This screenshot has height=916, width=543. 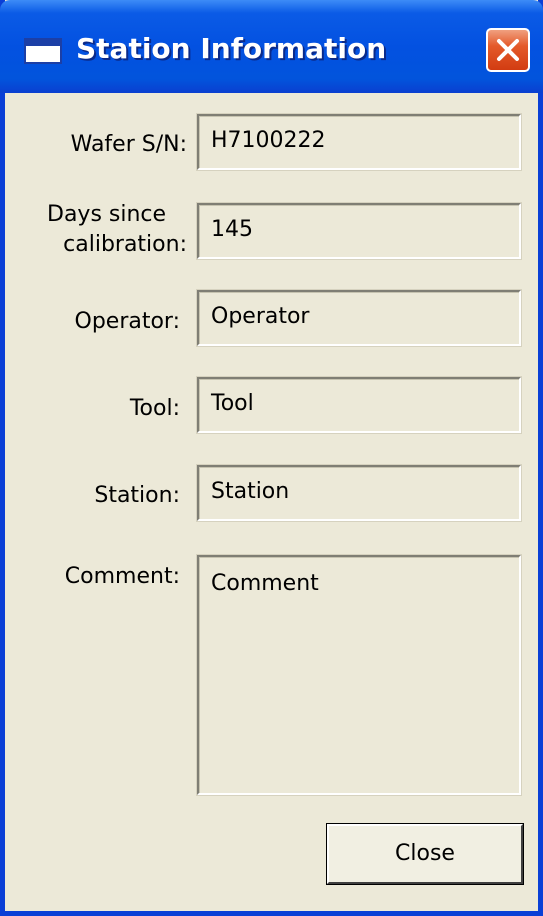 What do you see at coordinates (43, 51) in the screenshot?
I see `window-icon` at bounding box center [43, 51].